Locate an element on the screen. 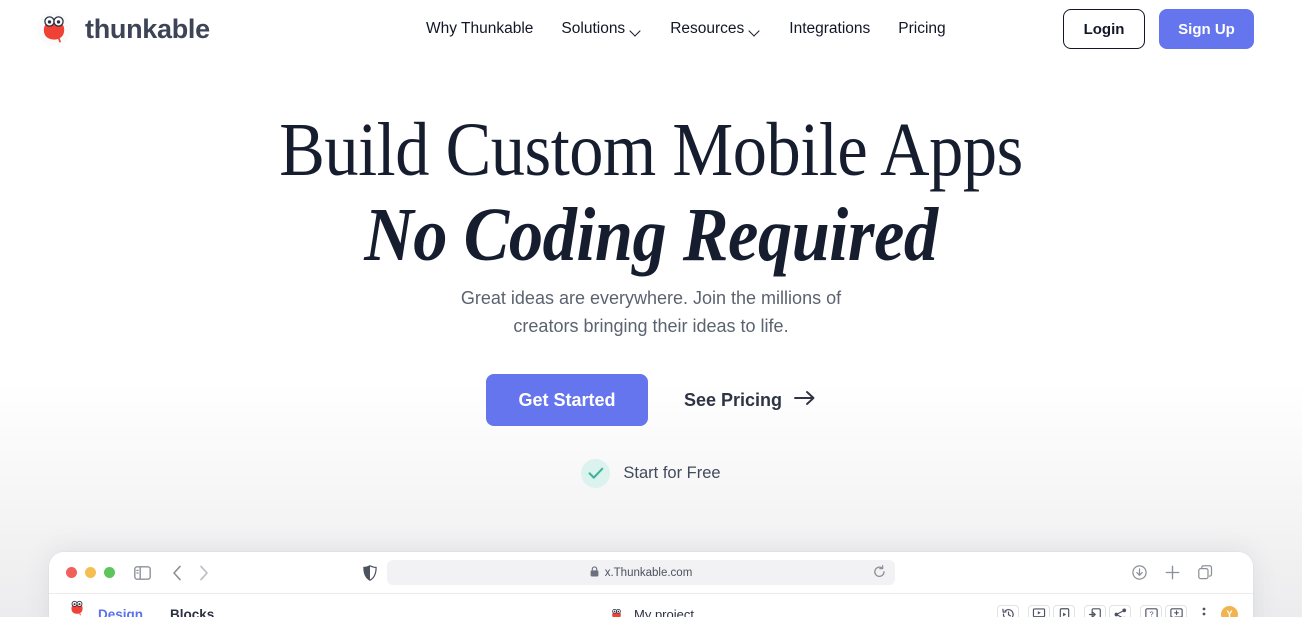  nav-item-why-thunkable: Why Thunkable is located at coordinates (486, 29).